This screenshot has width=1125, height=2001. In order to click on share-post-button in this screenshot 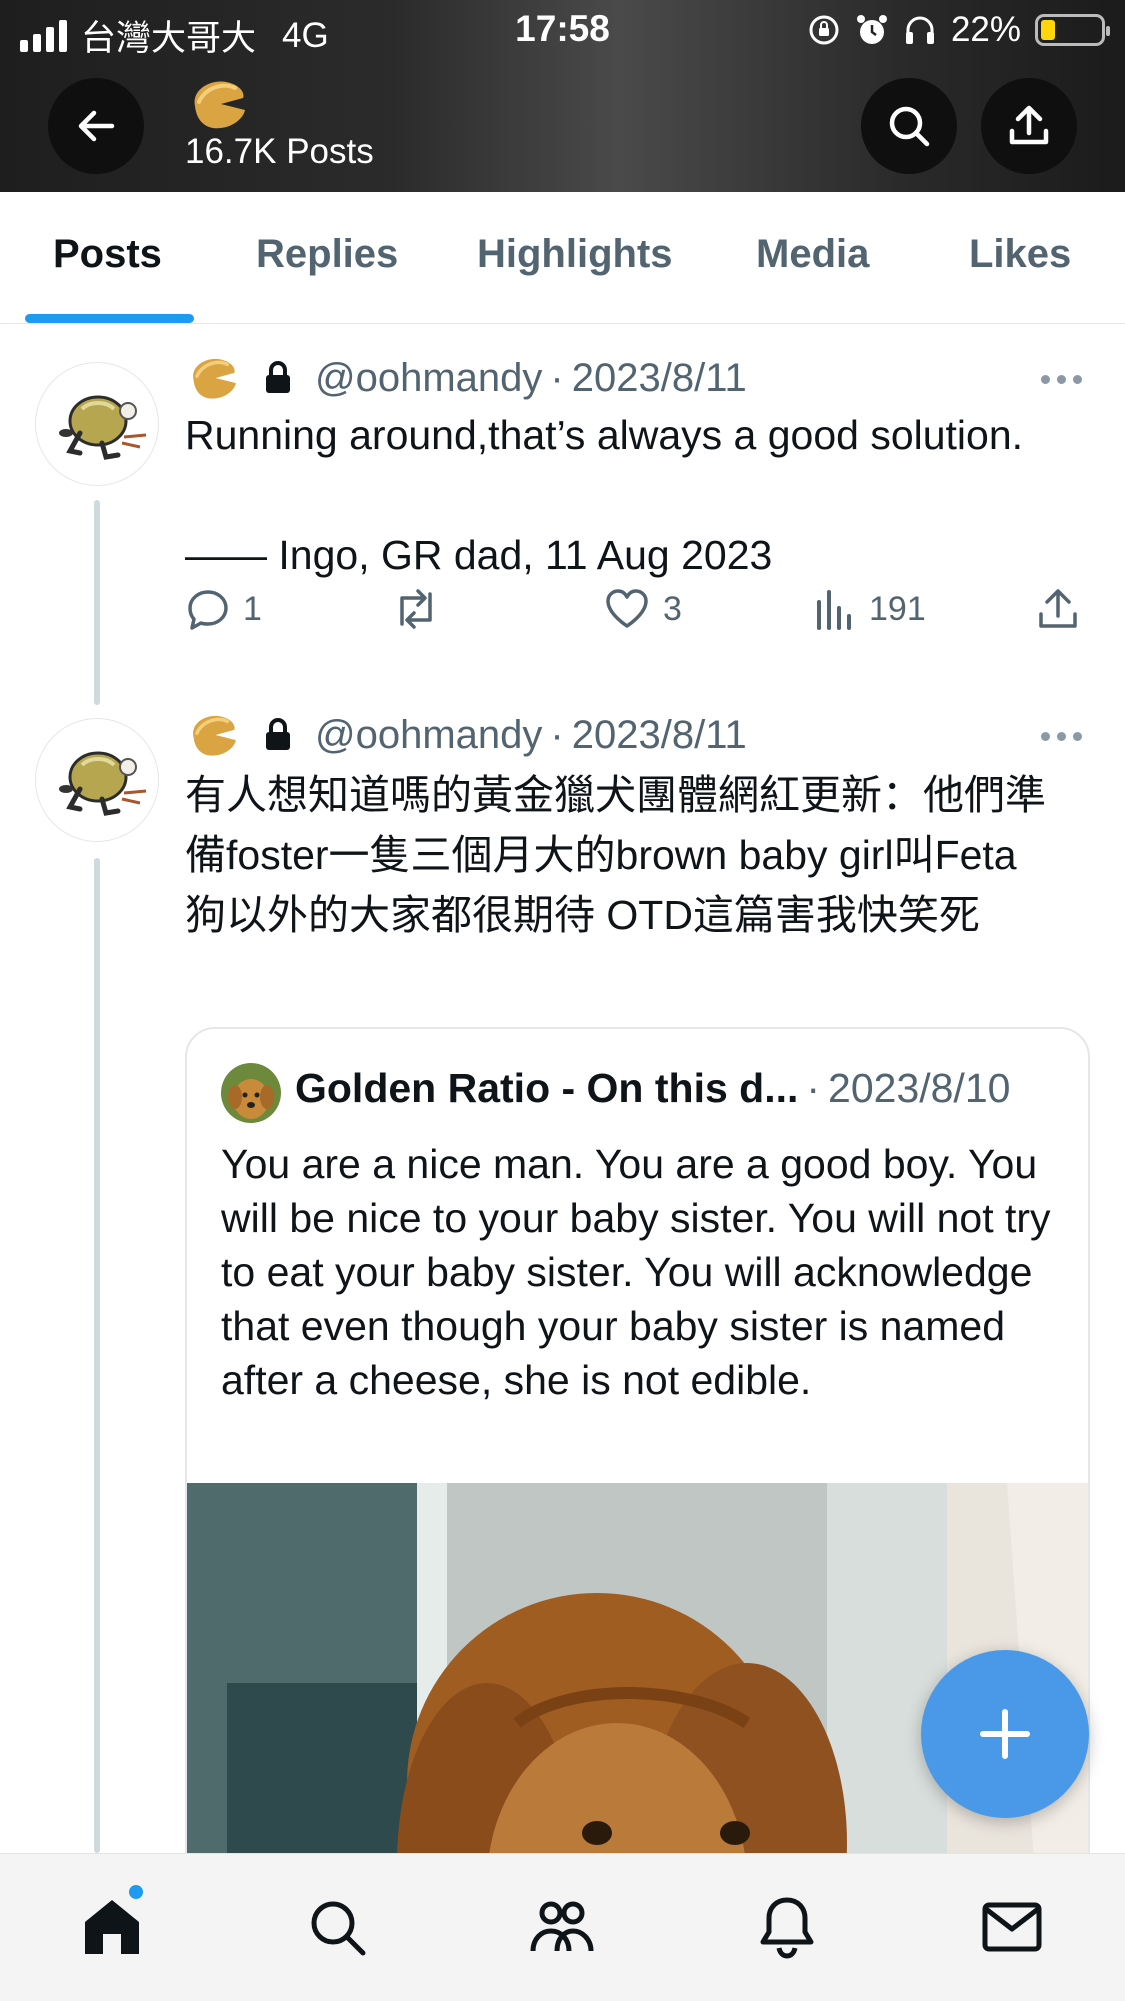, I will do `click(1058, 609)`.